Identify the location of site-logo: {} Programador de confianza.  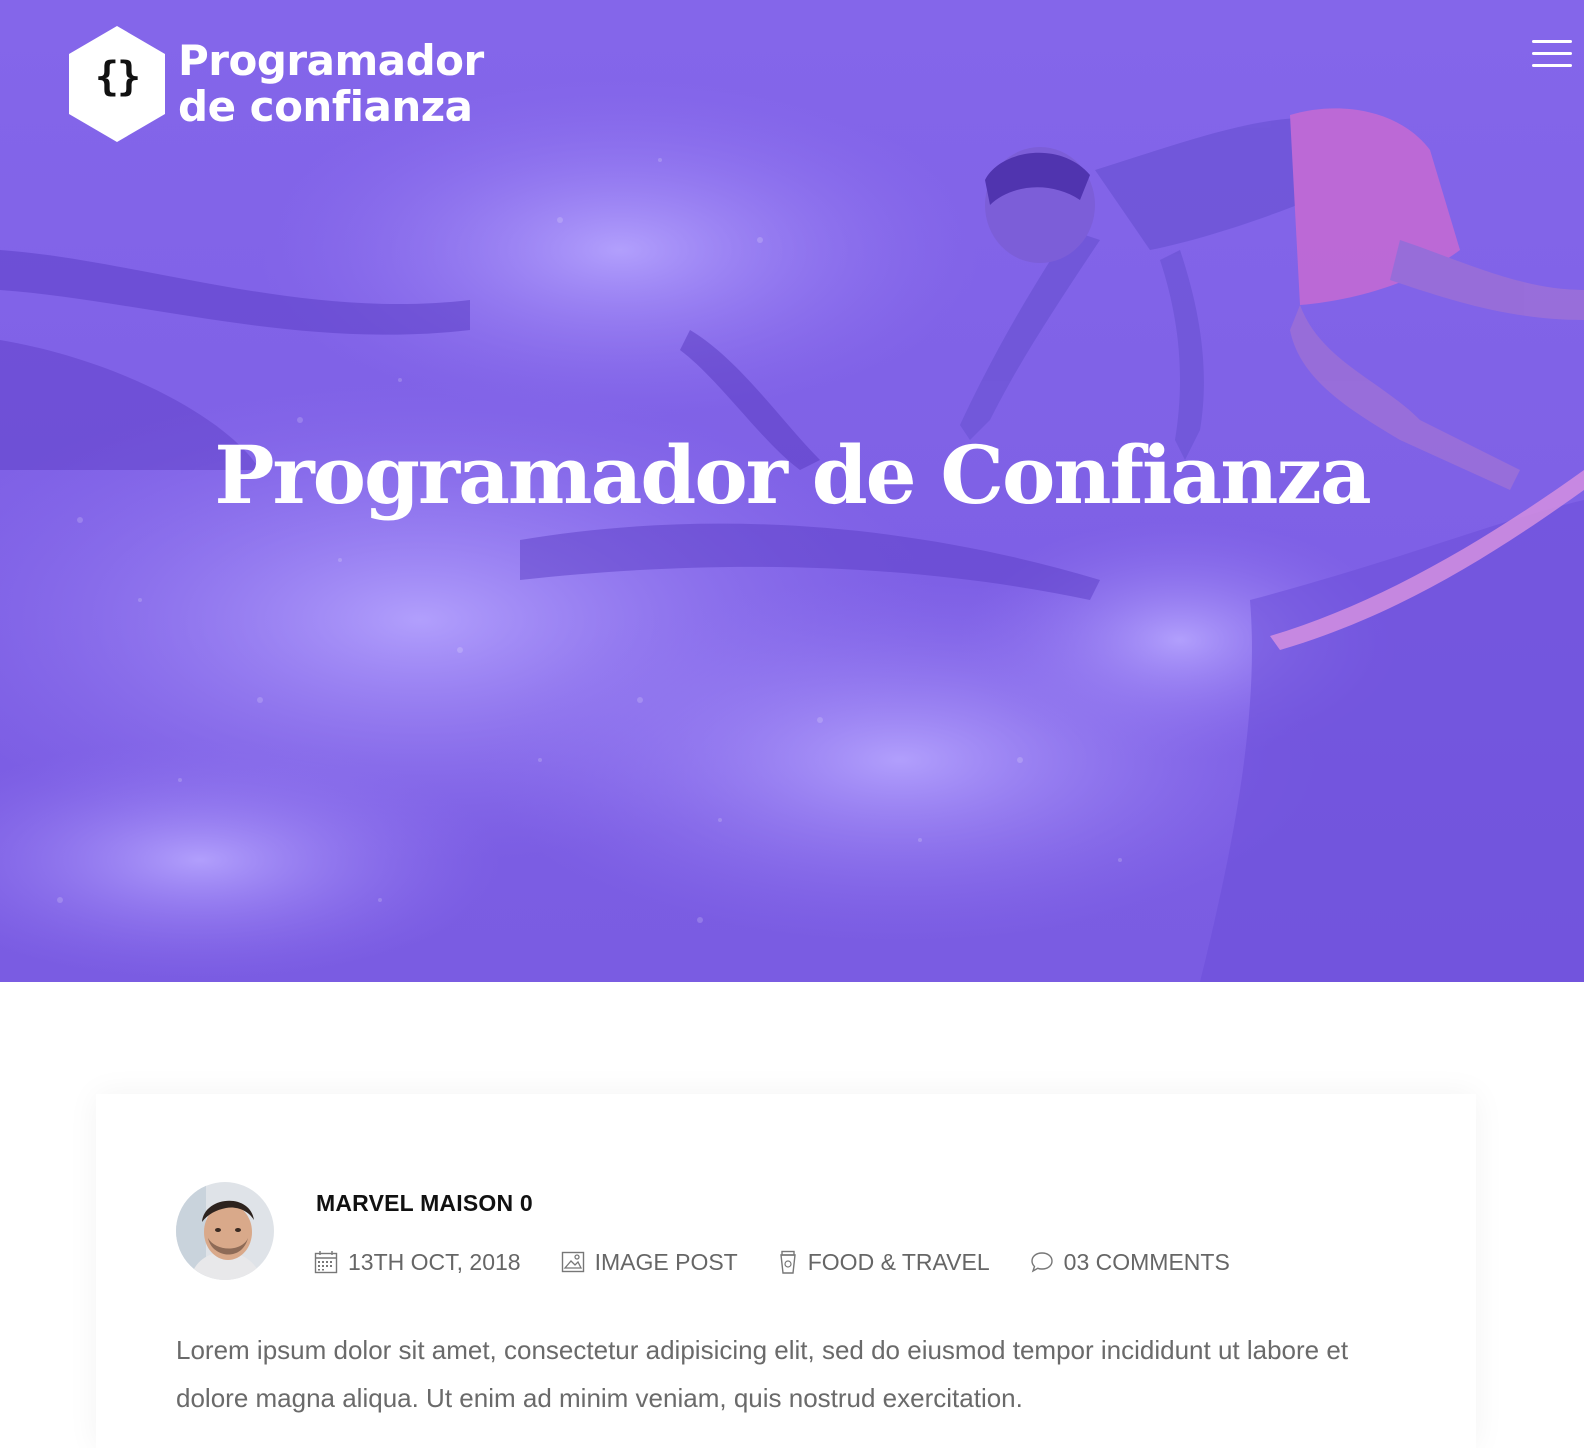
(286, 84).